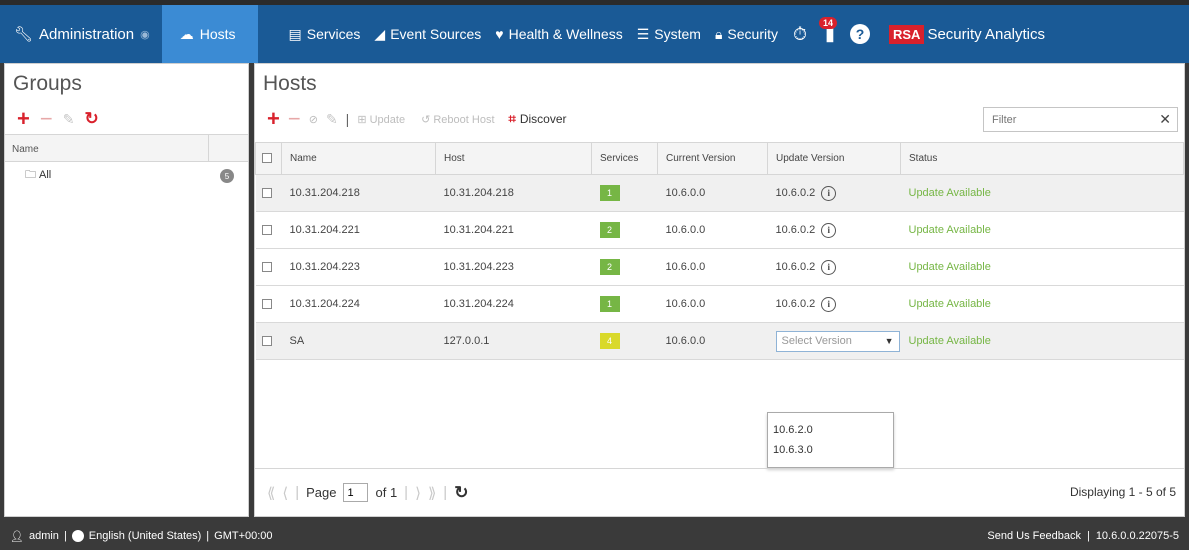 This screenshot has height=550, width=1189. Describe the element at coordinates (1168, 119) in the screenshot. I see `clear-filter-icon: ✕` at that location.